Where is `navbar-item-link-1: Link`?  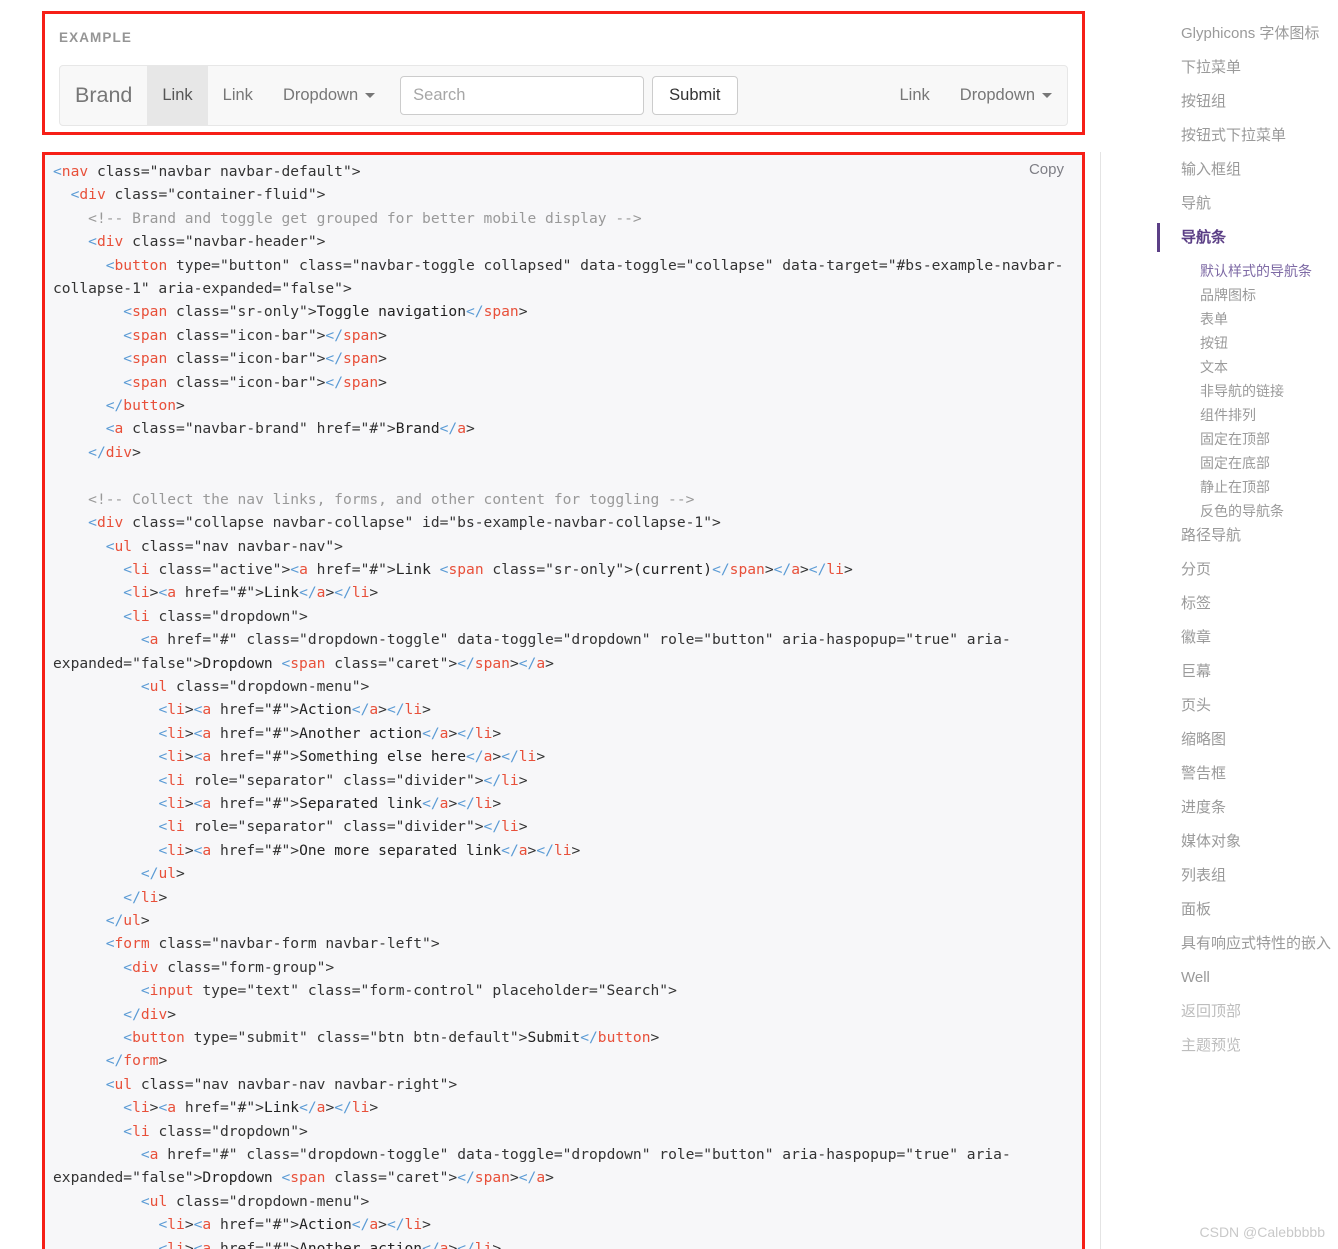 navbar-item-link-1: Link is located at coordinates (177, 95).